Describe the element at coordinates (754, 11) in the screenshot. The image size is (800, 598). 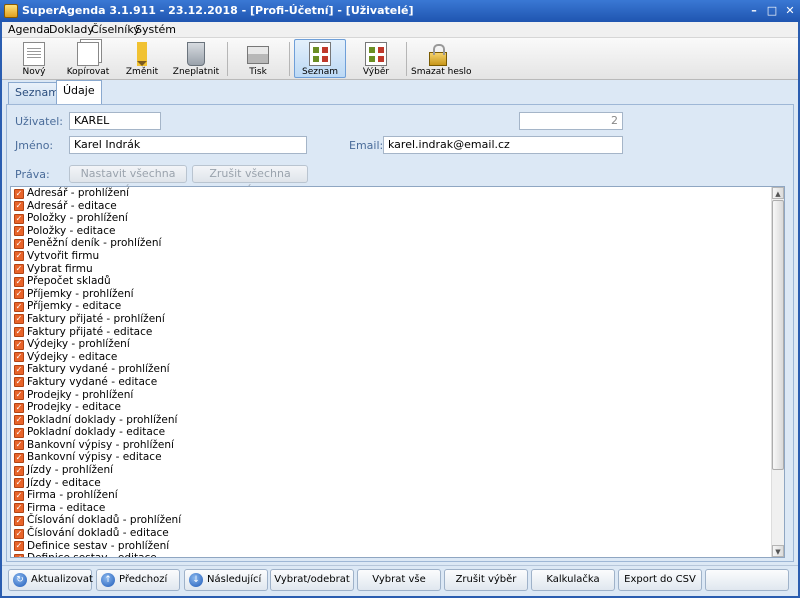
I see `minimize-icon: –` at that location.